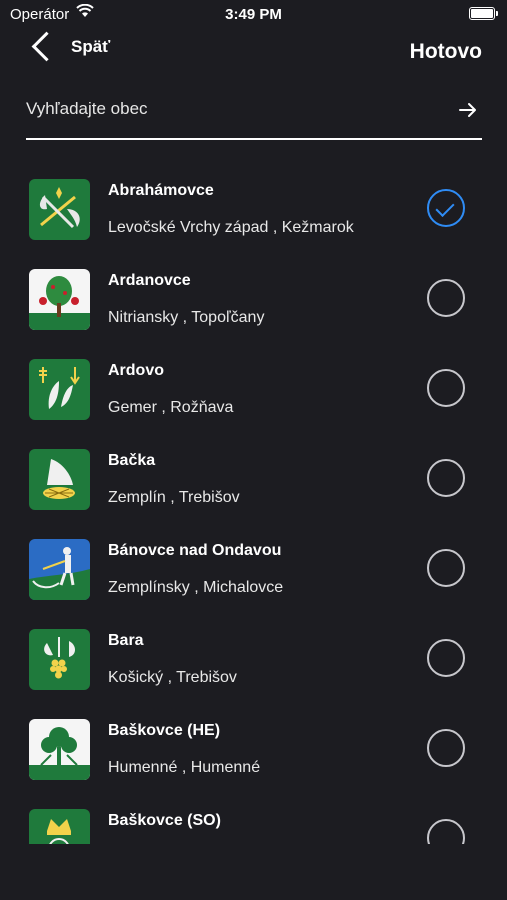 The height and width of the screenshot is (900, 507). Describe the element at coordinates (149, 280) in the screenshot. I see `municipality-name: Ardanovce` at that location.